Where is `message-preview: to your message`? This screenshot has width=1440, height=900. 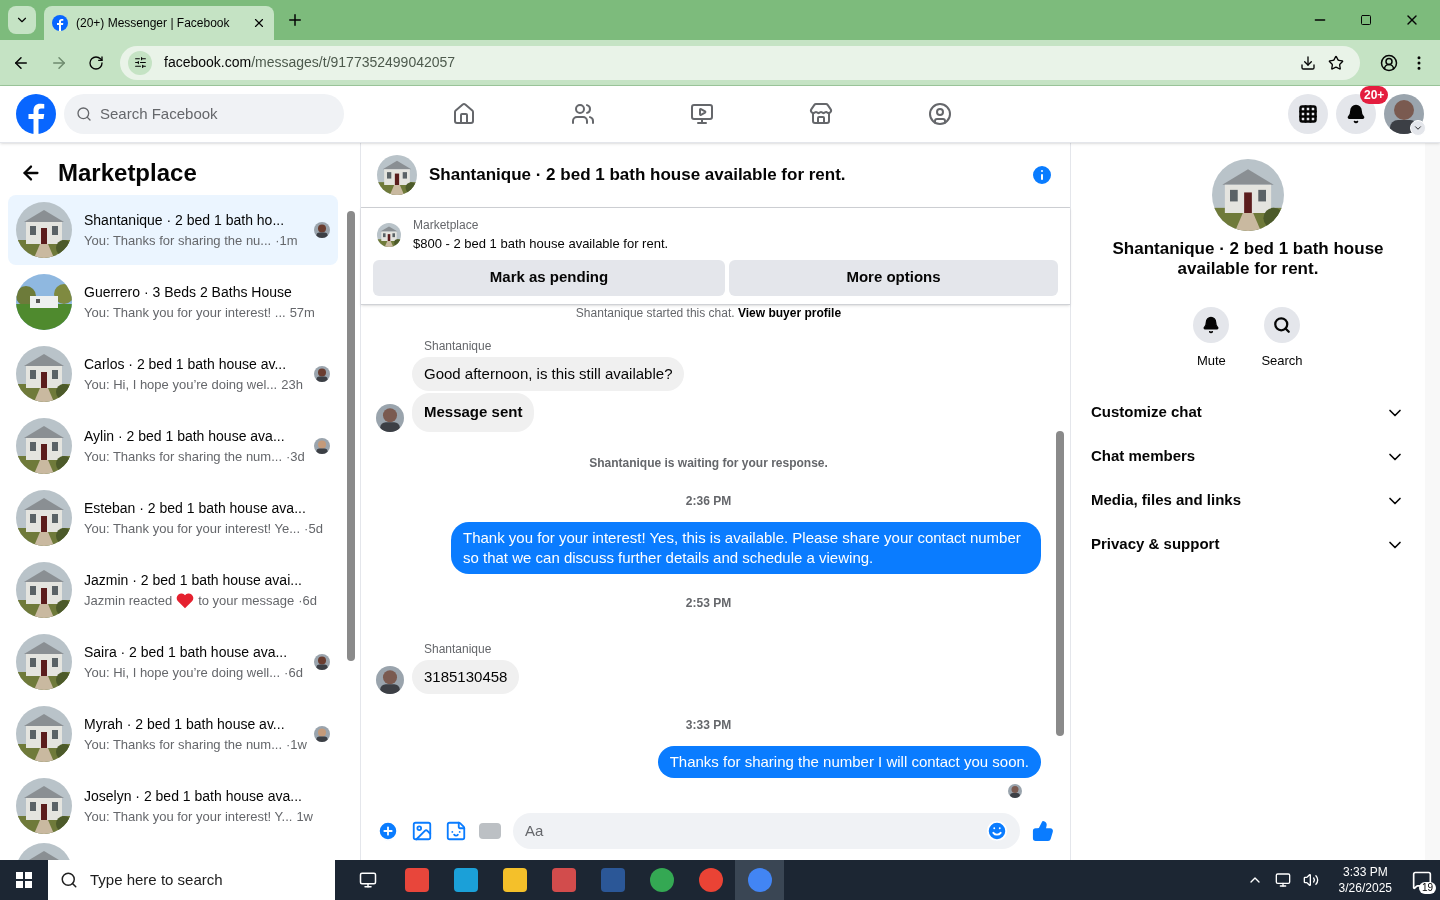 message-preview: to your message is located at coordinates (246, 600).